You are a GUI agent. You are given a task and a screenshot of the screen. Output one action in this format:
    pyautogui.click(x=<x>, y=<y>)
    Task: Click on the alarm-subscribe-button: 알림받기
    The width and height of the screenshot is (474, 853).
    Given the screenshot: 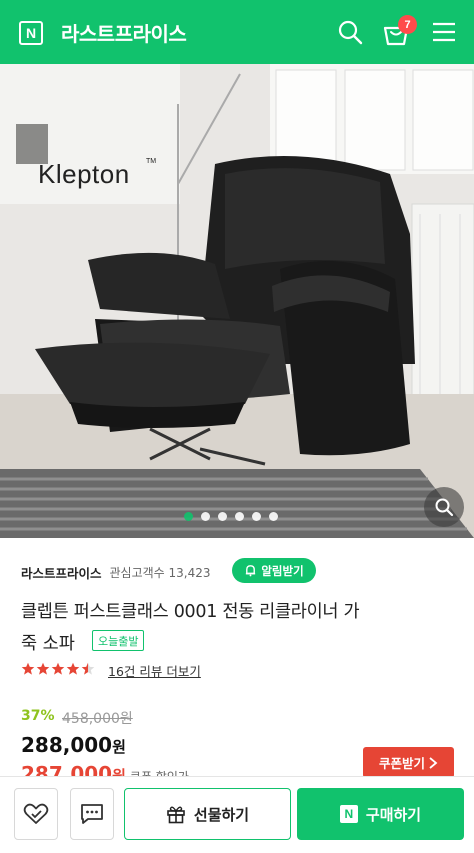 What is the action you would take?
    pyautogui.click(x=274, y=570)
    